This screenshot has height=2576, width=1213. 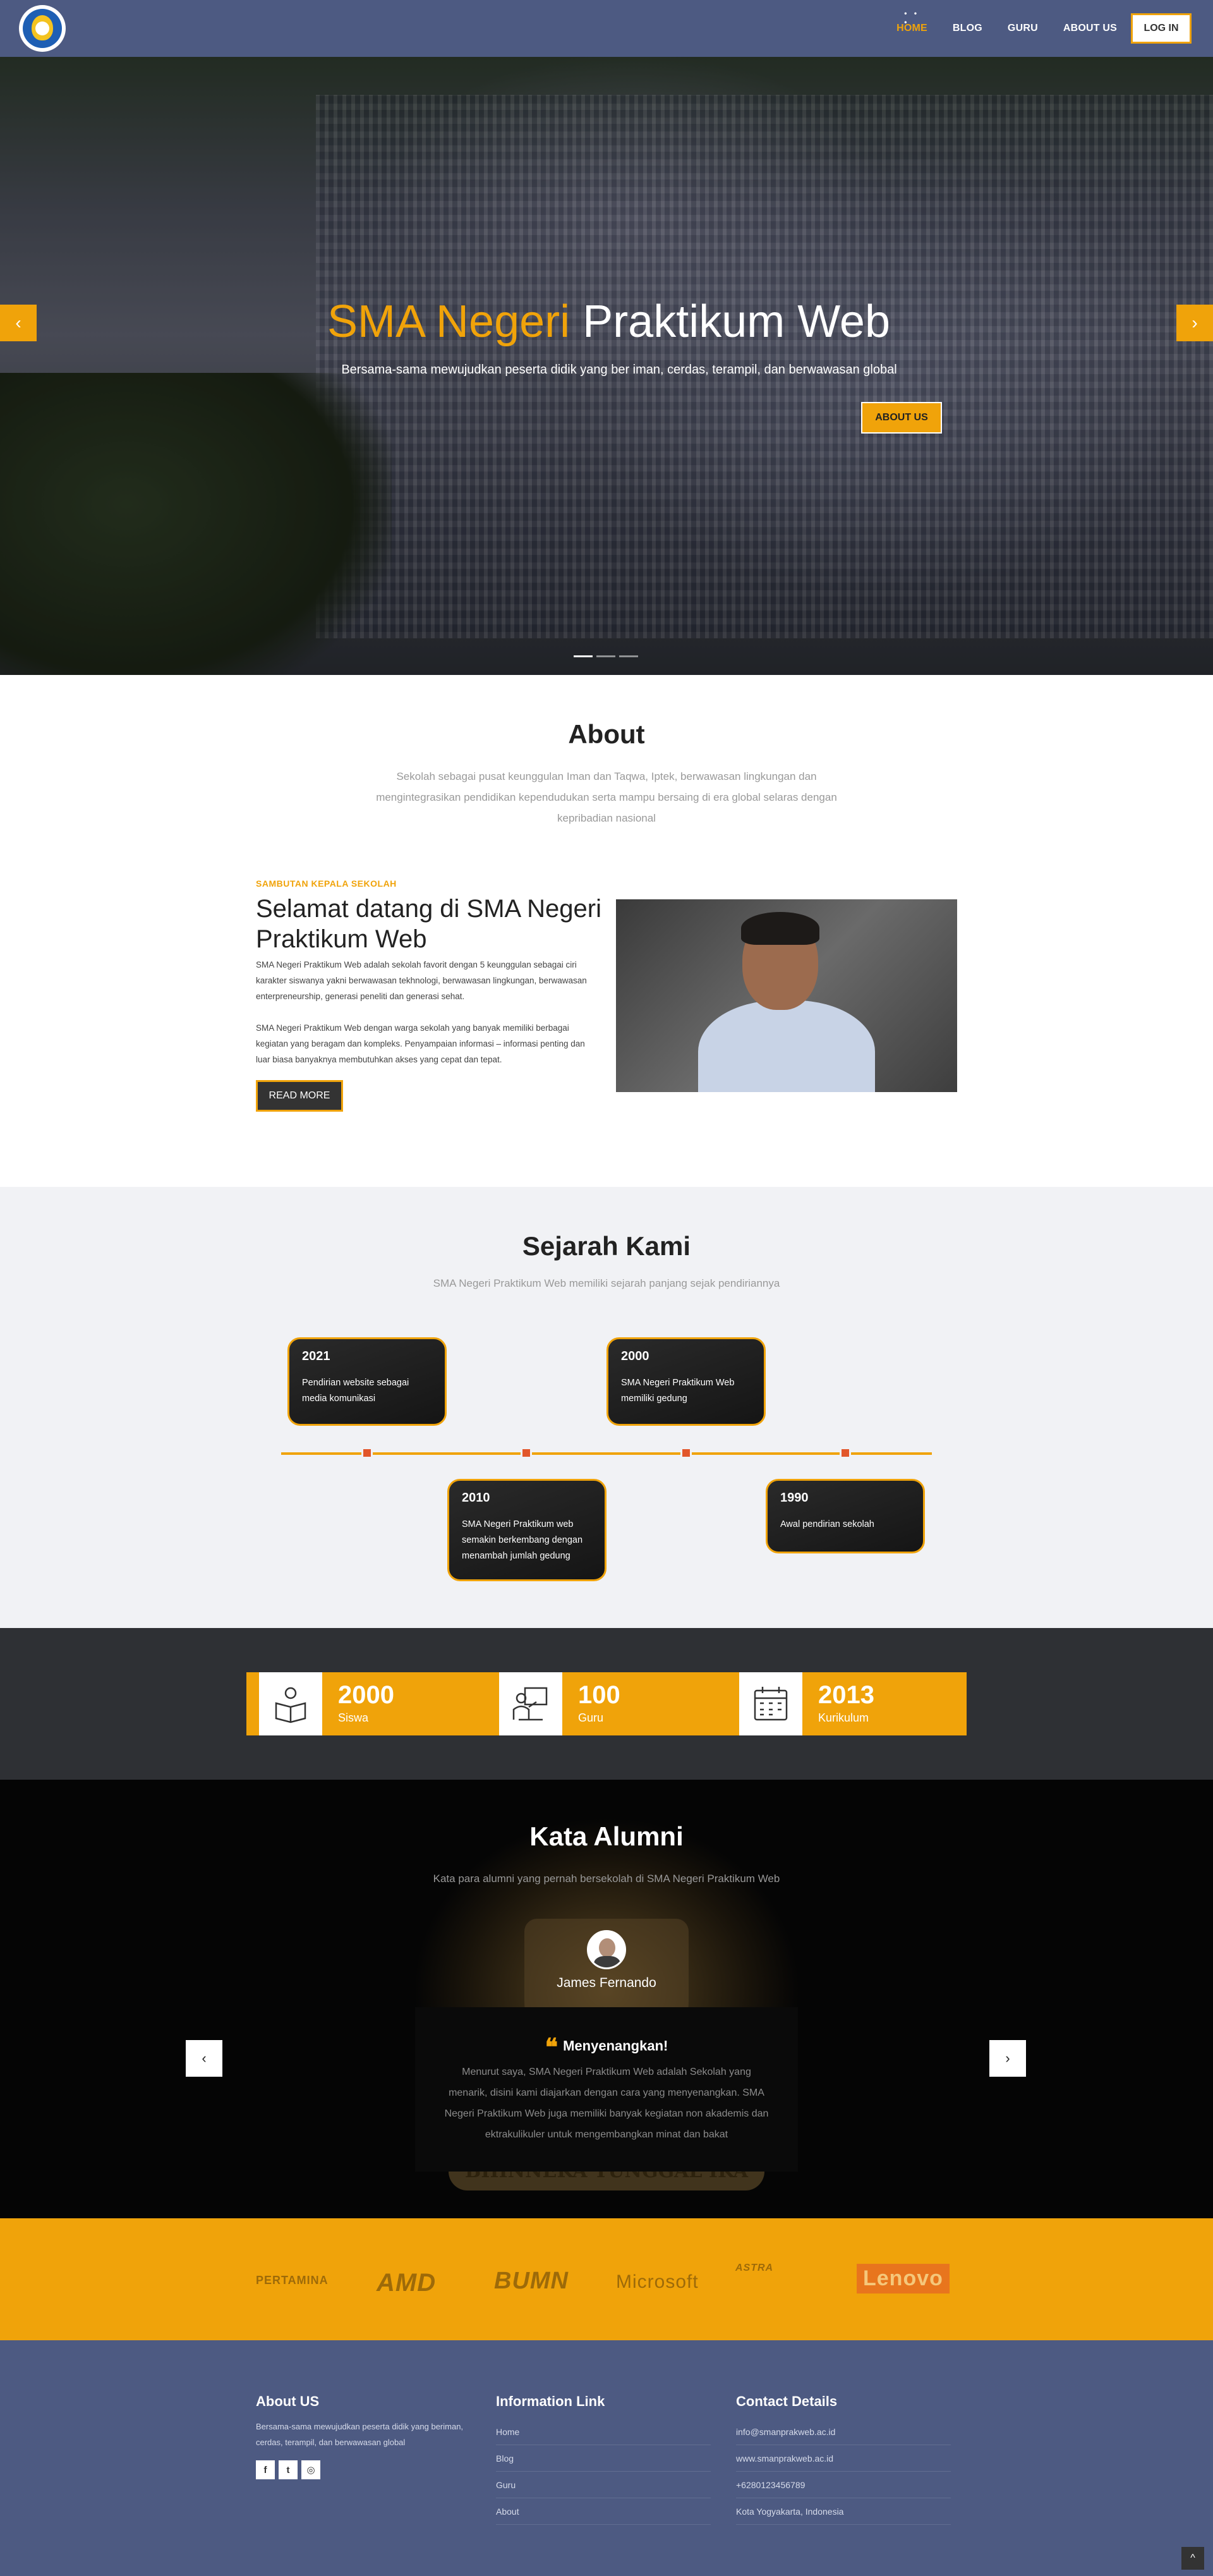 I want to click on partner-logo-microsoft: Microsoft, so click(x=657, y=2281).